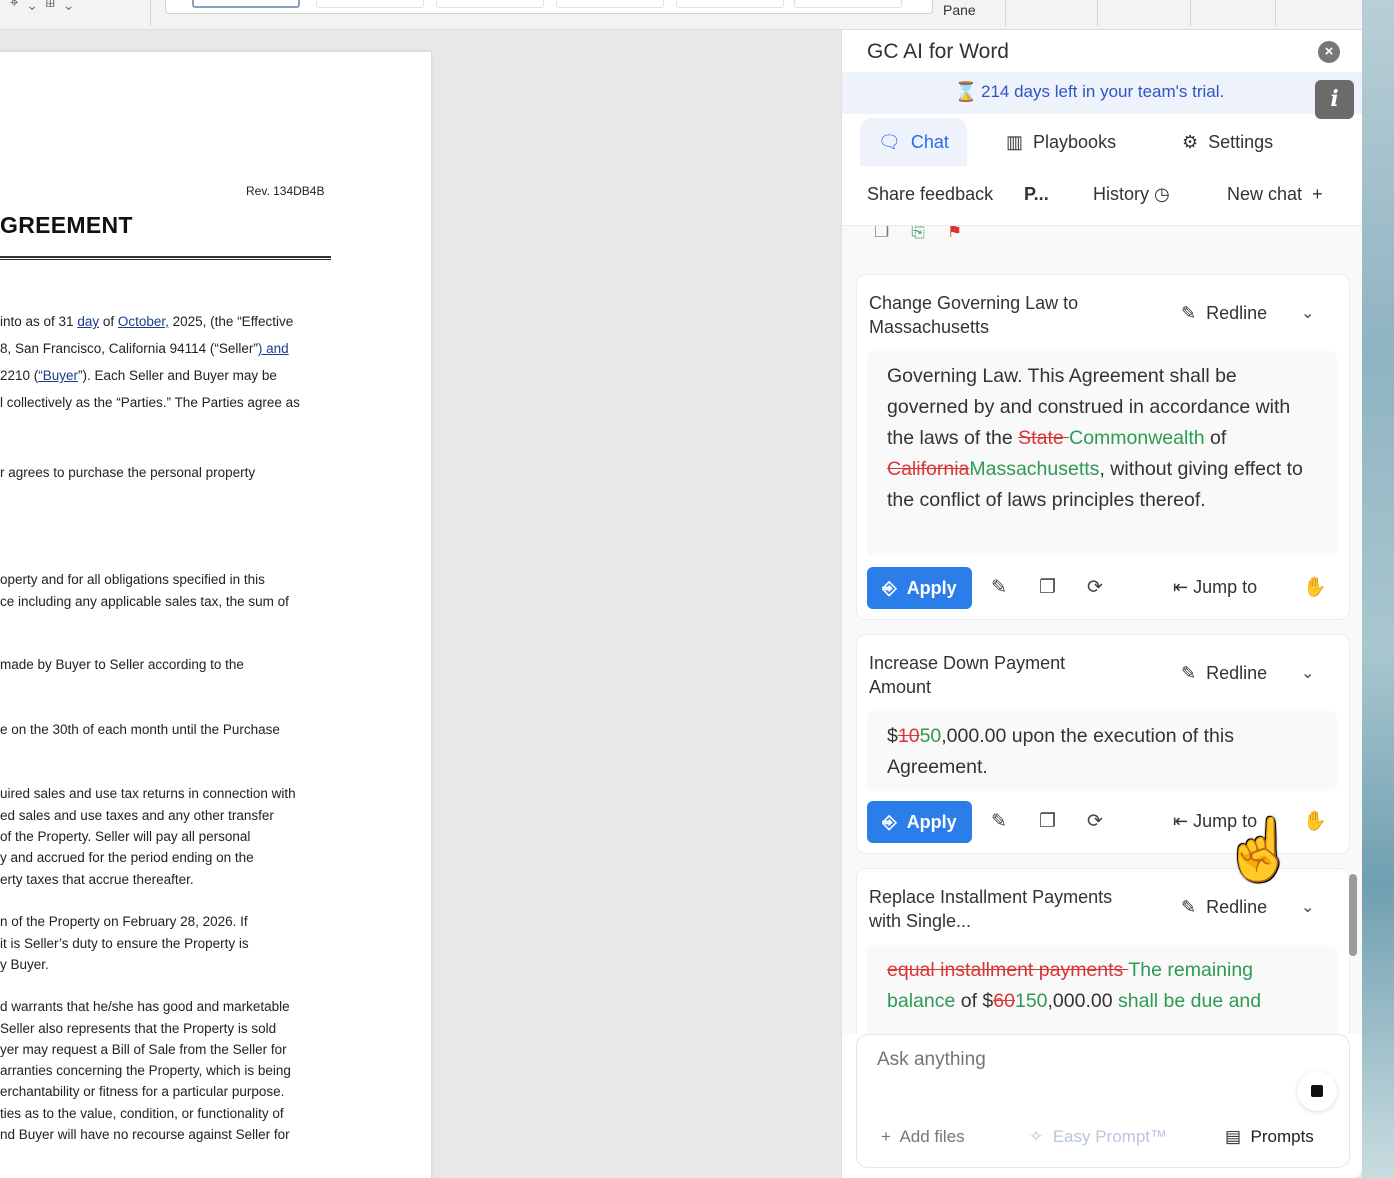 This screenshot has width=1394, height=1178. I want to click on share-feedback-button: Share feedback, so click(930, 194).